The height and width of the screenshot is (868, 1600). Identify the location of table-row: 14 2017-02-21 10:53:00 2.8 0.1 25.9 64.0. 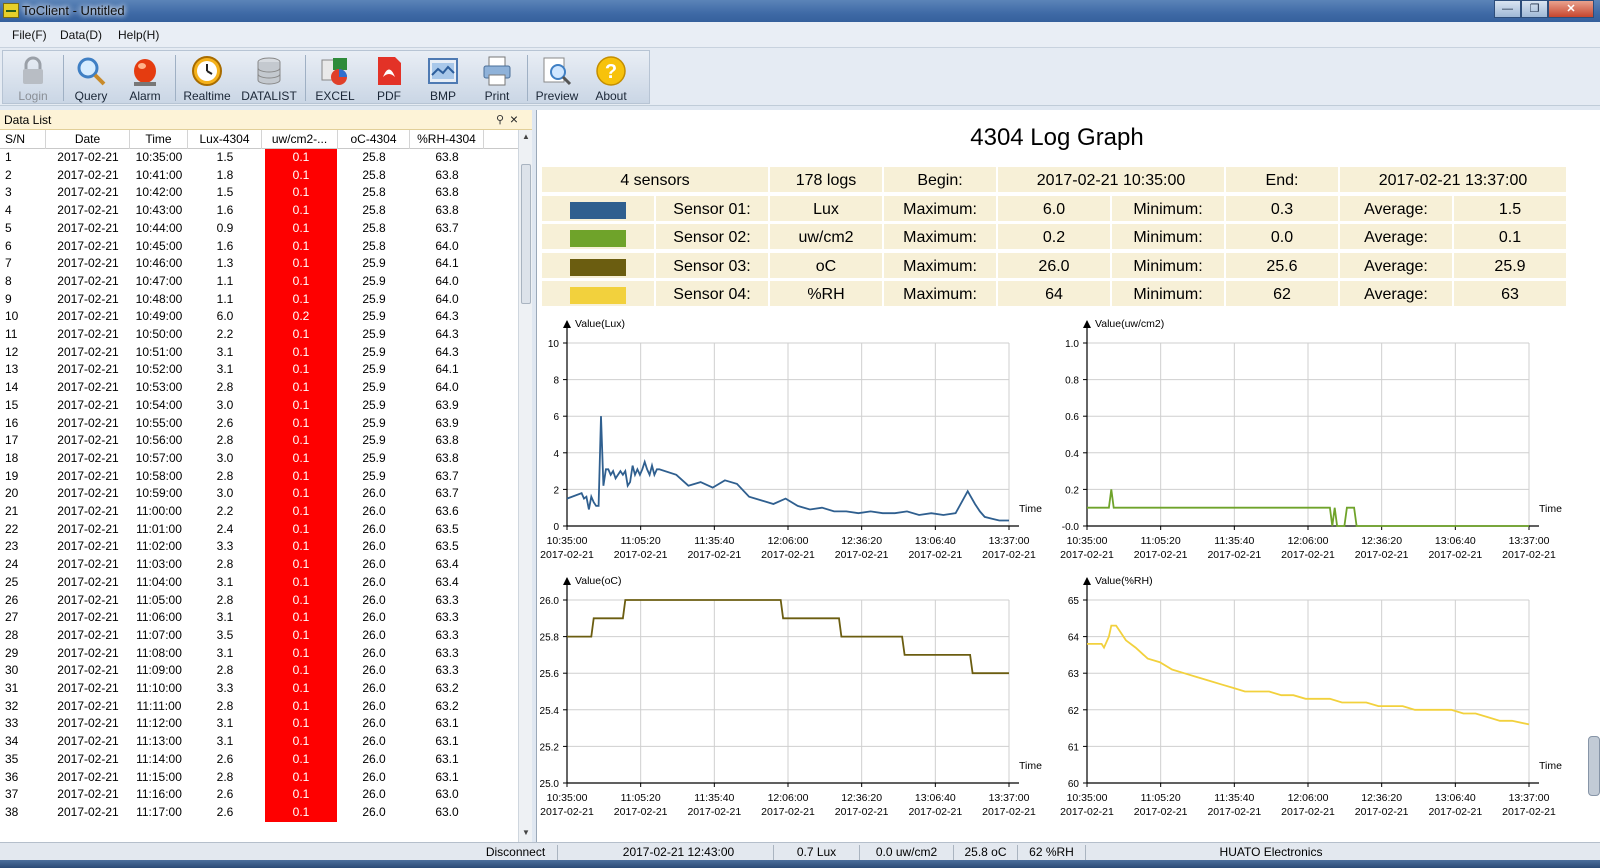
(260, 388).